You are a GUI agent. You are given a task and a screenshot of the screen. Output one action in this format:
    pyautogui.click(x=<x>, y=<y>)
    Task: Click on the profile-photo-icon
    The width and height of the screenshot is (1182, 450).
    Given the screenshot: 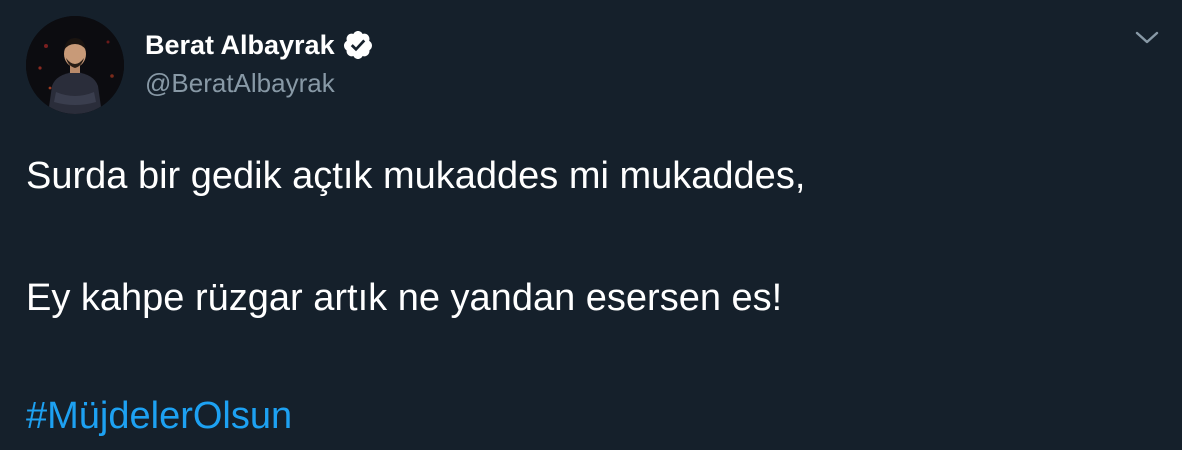 What is the action you would take?
    pyautogui.click(x=75, y=65)
    